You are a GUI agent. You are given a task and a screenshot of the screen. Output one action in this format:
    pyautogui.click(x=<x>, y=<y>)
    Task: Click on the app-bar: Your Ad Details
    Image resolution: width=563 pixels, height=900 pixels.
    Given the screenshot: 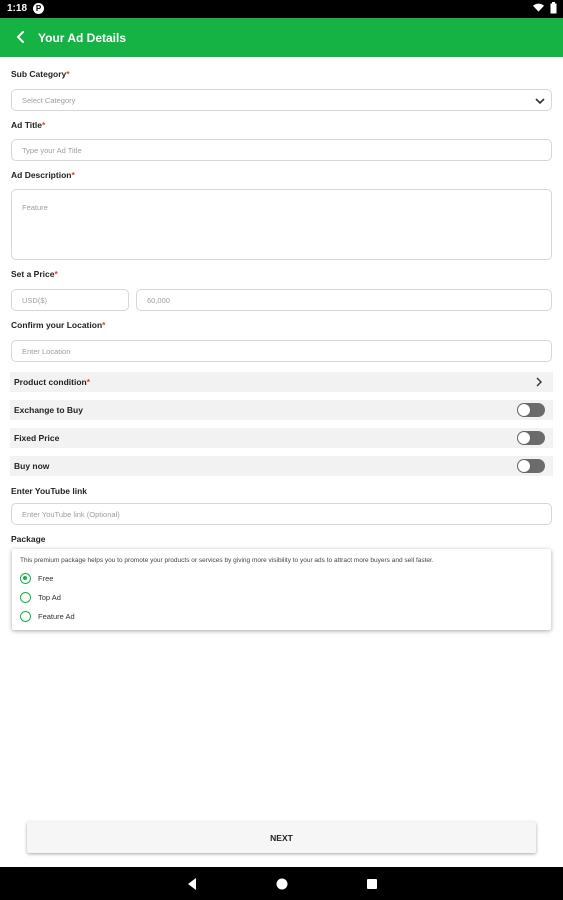 What is the action you would take?
    pyautogui.click(x=281, y=37)
    